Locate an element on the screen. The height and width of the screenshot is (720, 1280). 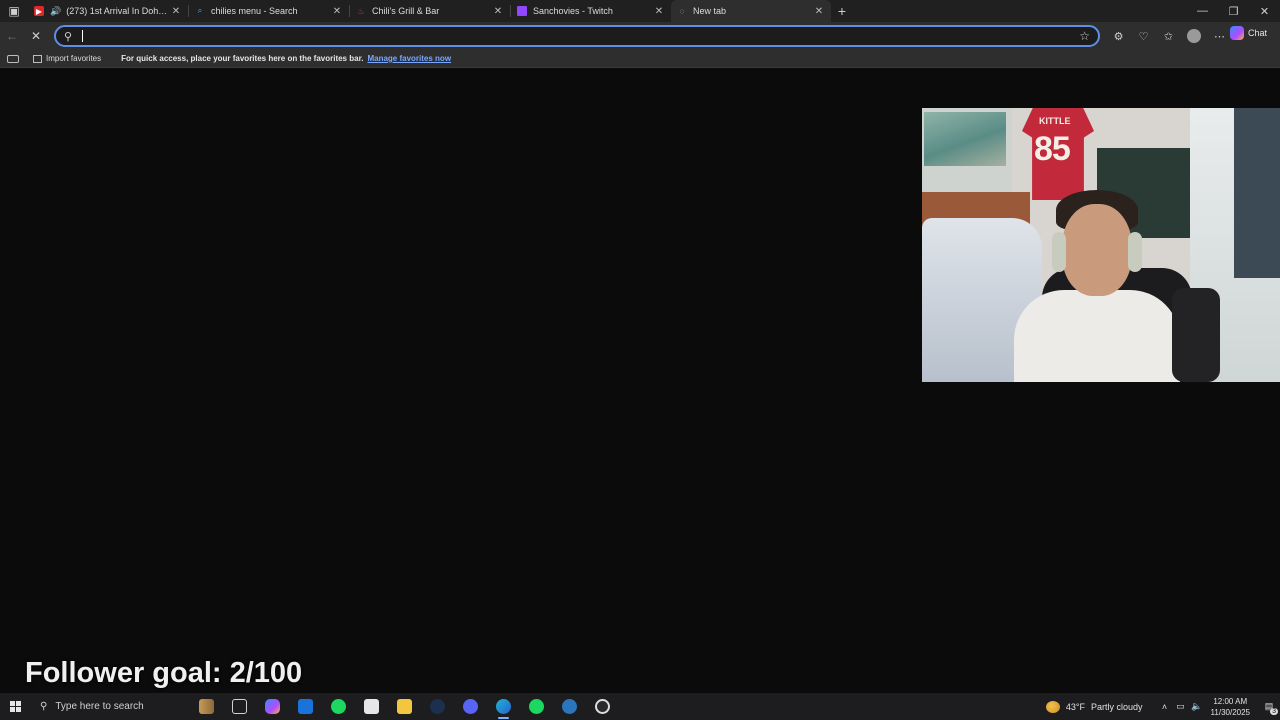
follower-goal-overlay: Follower goal: 2/100 is located at coordinates (164, 673).